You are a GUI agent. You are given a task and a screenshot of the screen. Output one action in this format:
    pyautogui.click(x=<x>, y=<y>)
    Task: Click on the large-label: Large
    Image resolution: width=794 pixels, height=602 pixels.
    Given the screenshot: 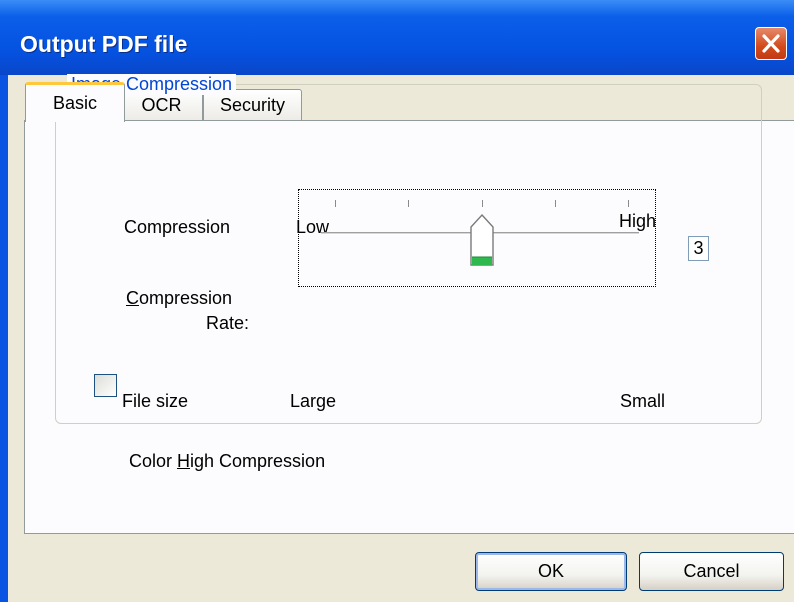 What is the action you would take?
    pyautogui.click(x=313, y=401)
    